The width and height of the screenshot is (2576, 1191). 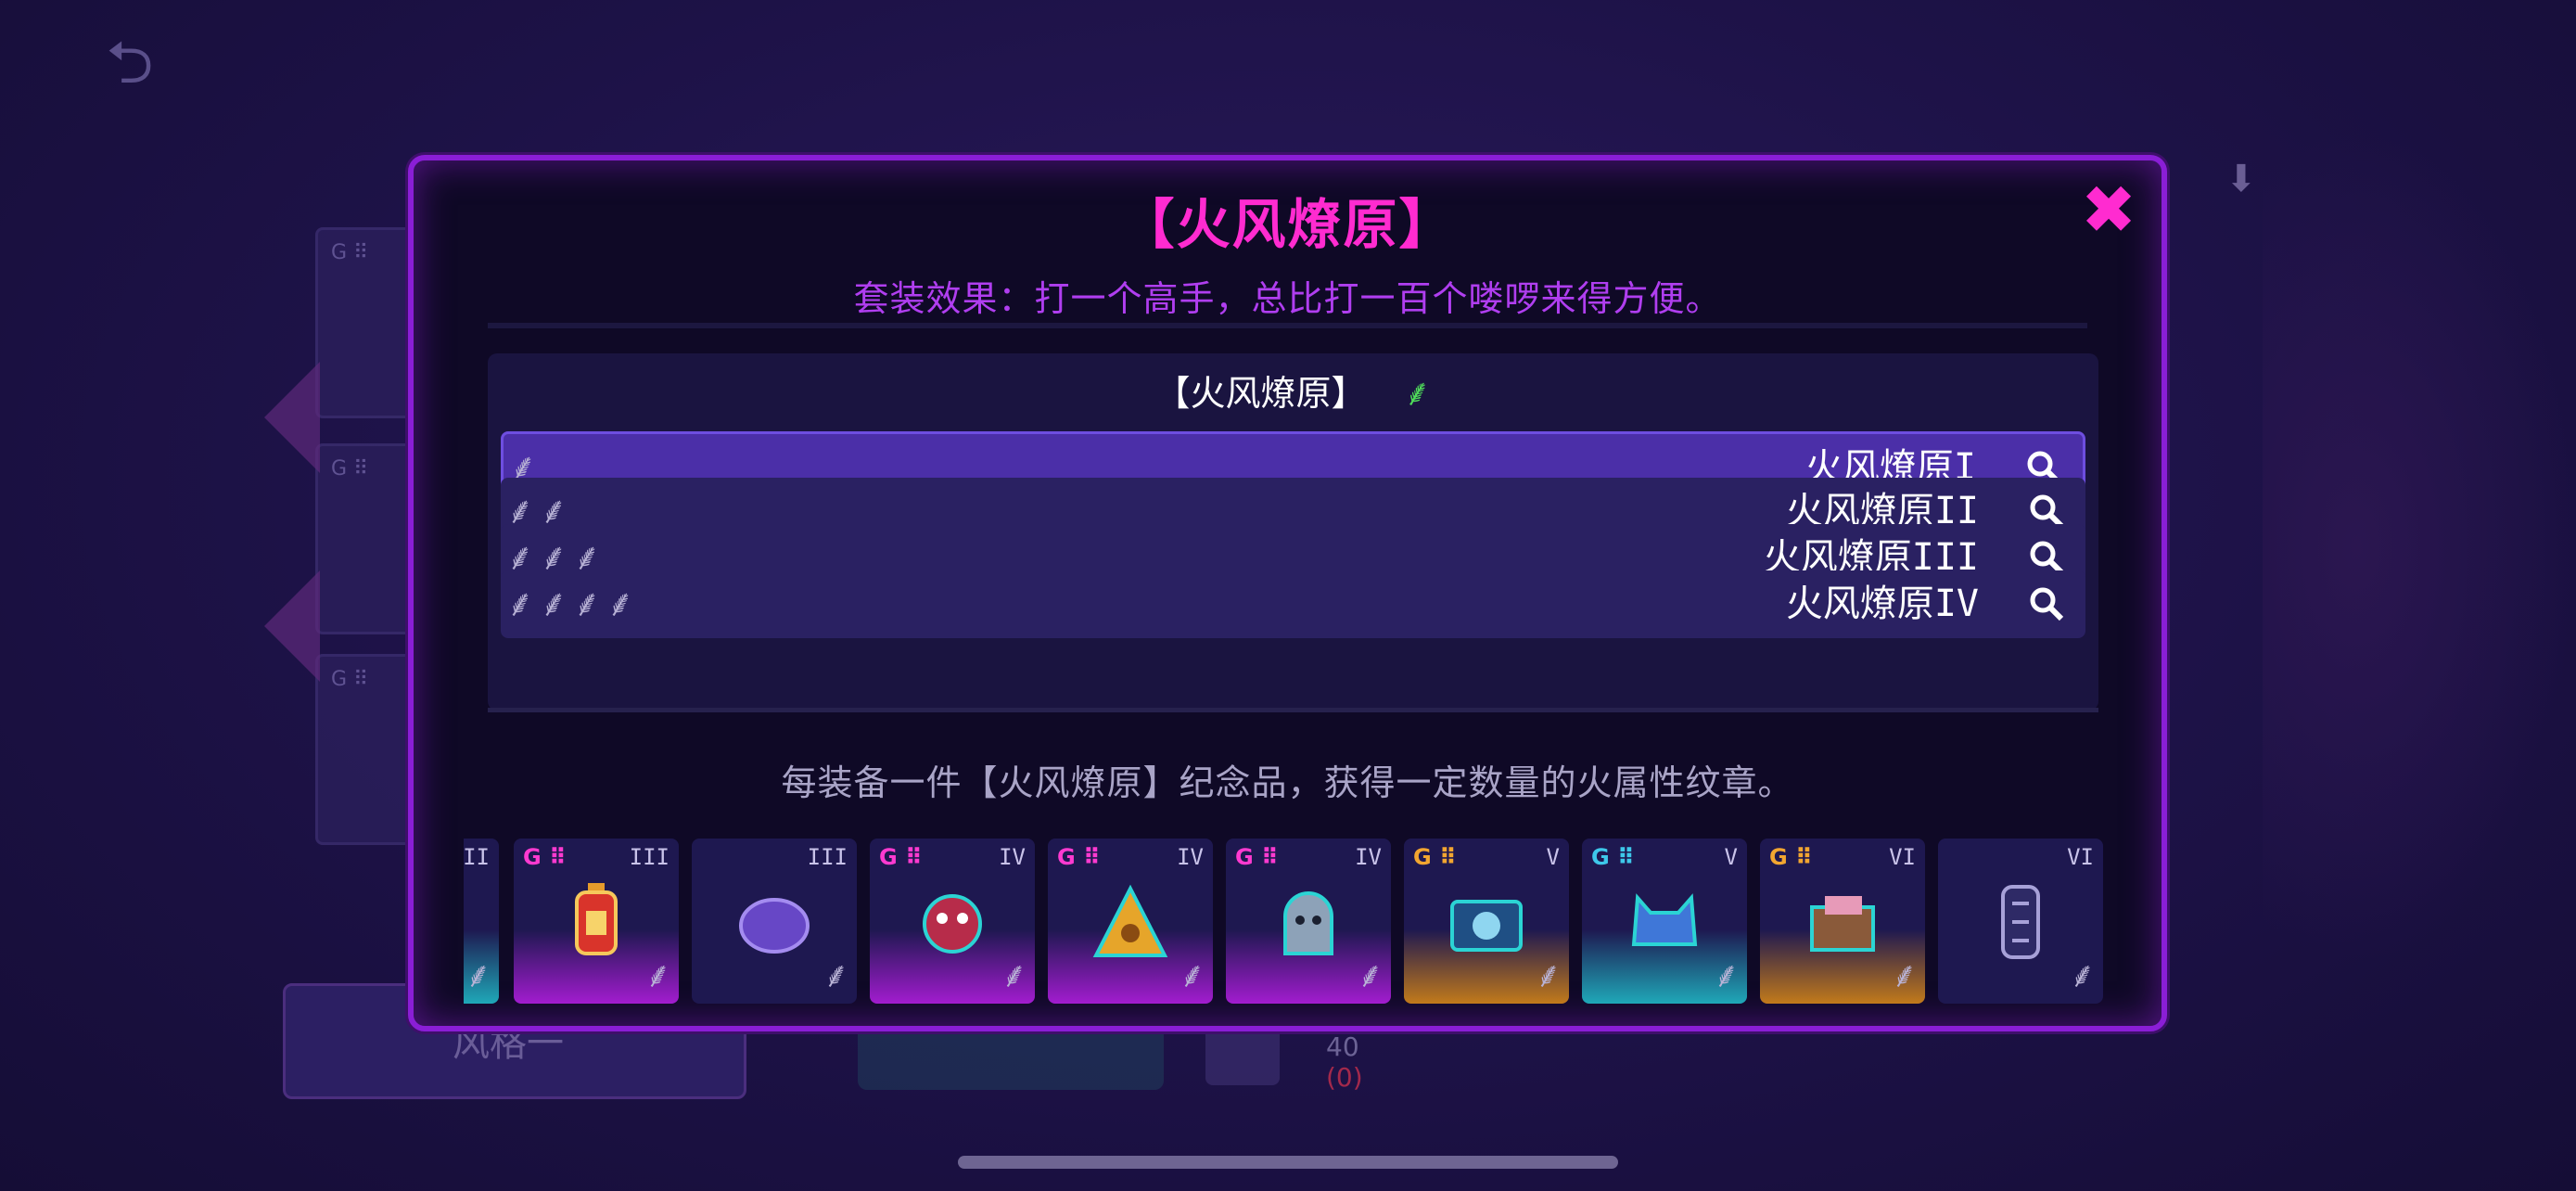 I want to click on download-icon: ⬇, so click(x=2241, y=179).